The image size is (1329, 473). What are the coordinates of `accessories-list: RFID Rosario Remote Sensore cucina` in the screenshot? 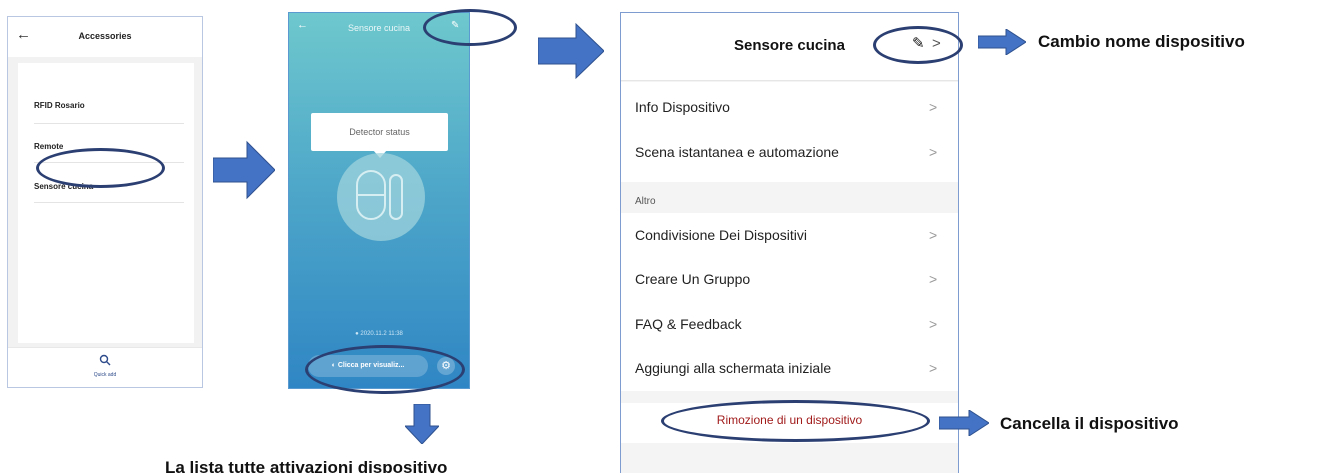 It's located at (106, 203).